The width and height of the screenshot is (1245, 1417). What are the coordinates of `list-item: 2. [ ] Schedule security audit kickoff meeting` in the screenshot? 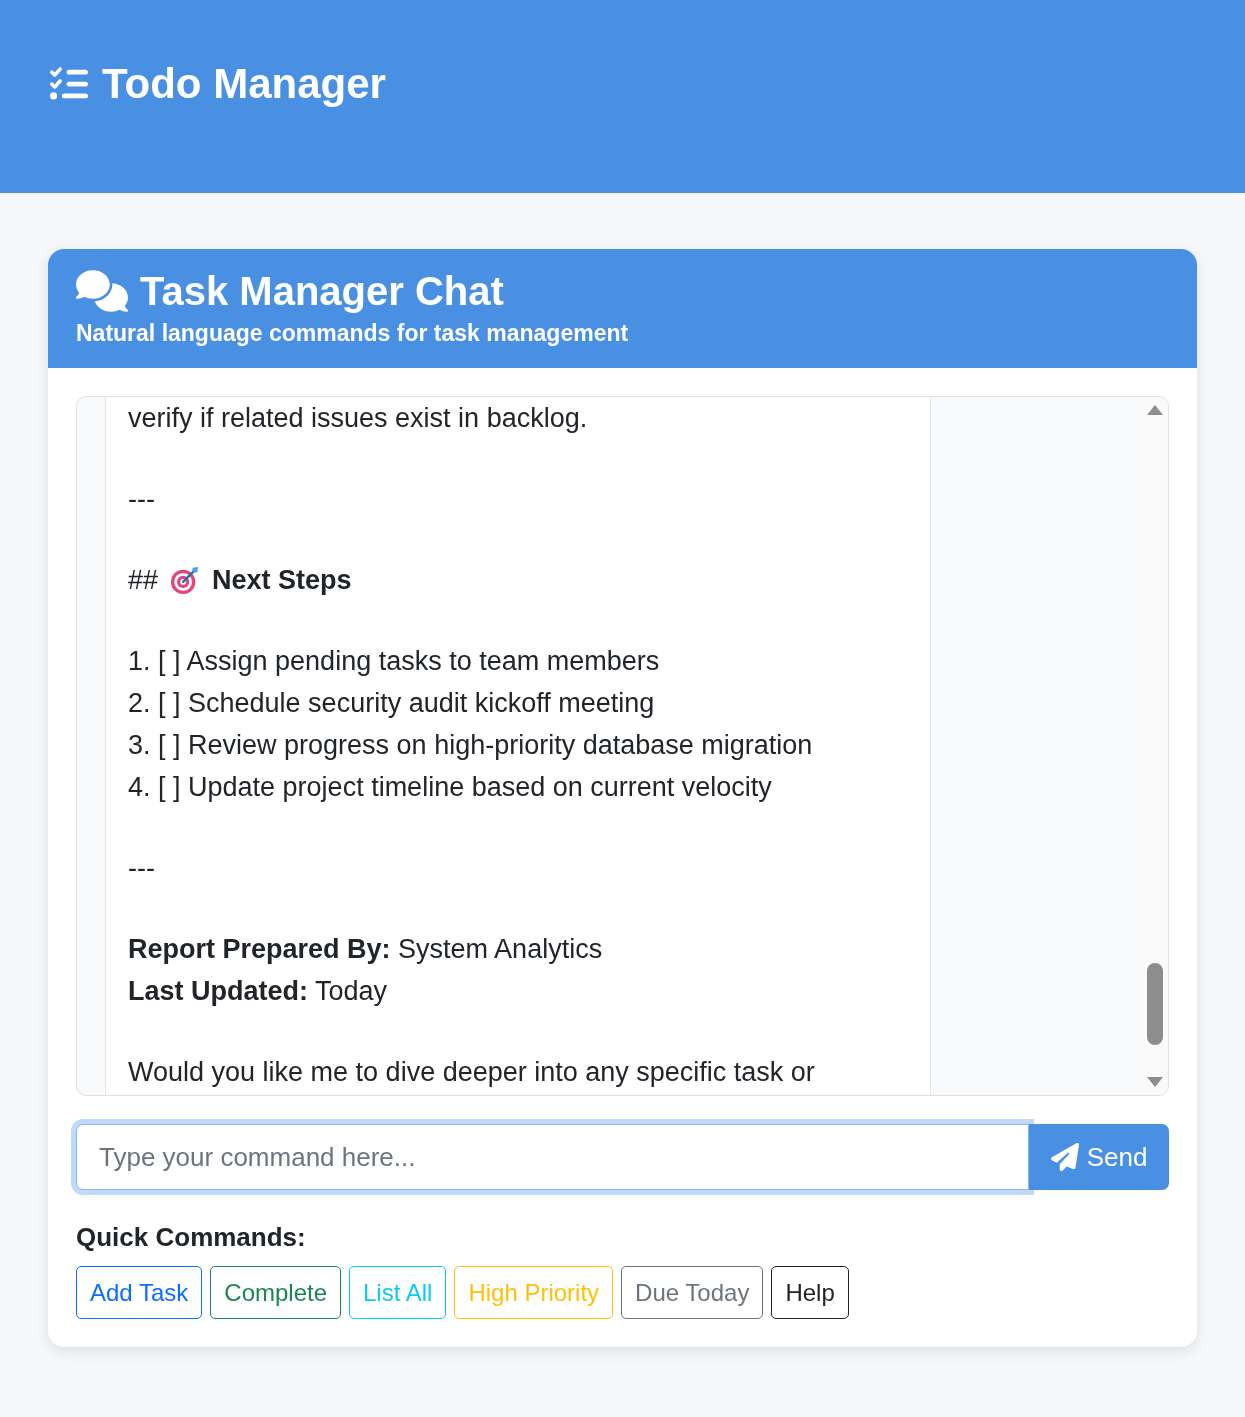 It's located at (391, 703).